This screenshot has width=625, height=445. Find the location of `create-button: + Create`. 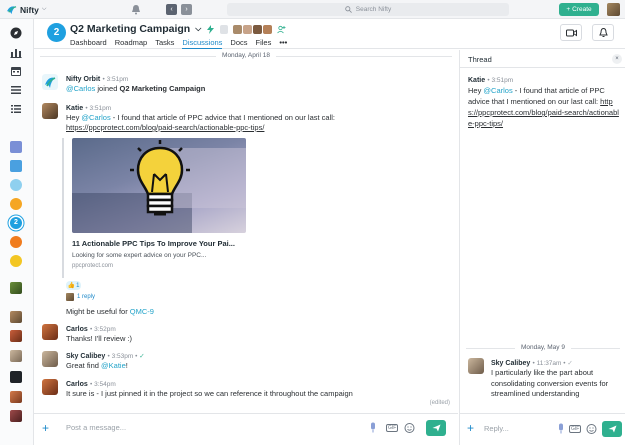

create-button: + Create is located at coordinates (579, 9).